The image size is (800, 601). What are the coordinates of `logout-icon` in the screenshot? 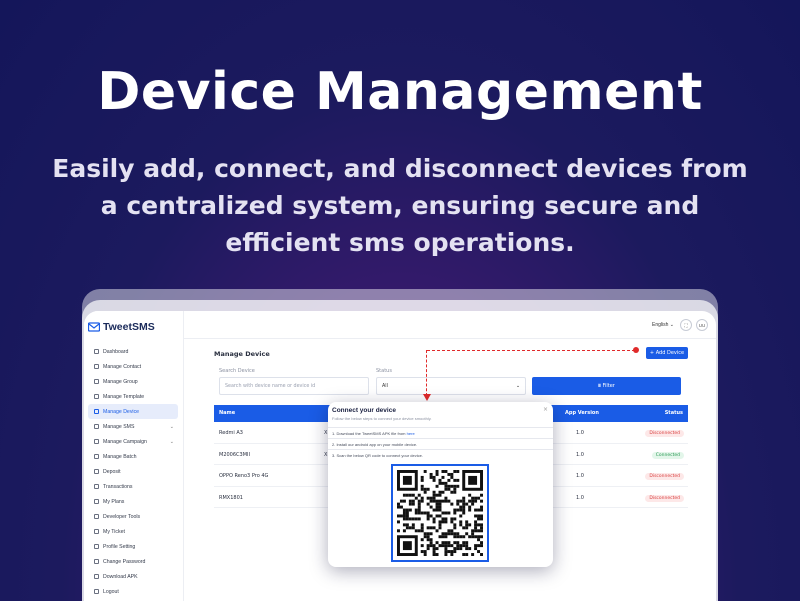 It's located at (96, 591).